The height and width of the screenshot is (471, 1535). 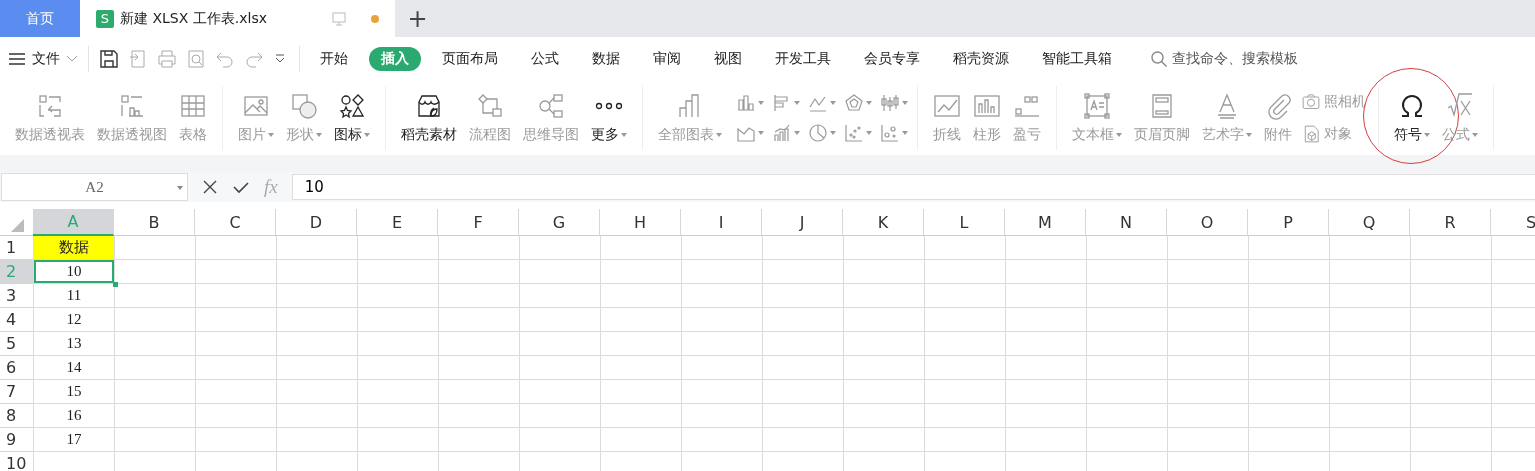 I want to click on ribbon-button: 符号, so click(x=1412, y=117).